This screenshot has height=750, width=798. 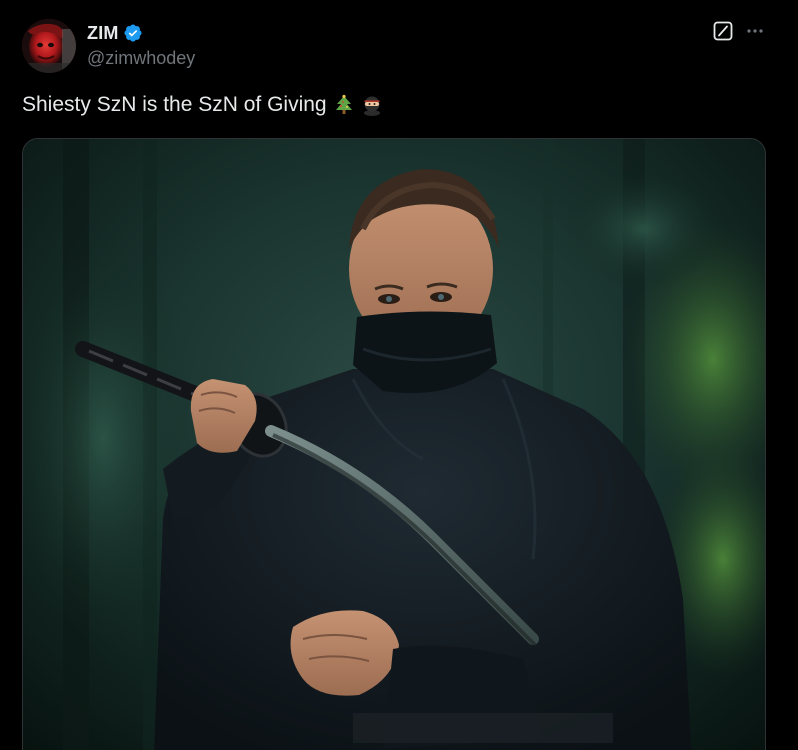 I want to click on tweet-text-body: Shiesty SzN is the SzN of Giving, so click(x=174, y=104).